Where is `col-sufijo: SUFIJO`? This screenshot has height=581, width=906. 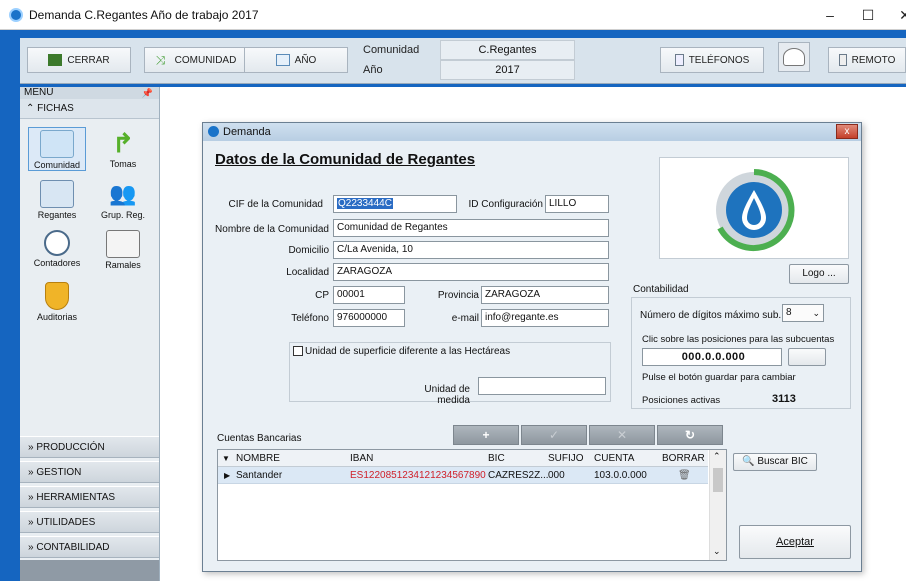 col-sufijo: SUFIJO is located at coordinates (566, 458).